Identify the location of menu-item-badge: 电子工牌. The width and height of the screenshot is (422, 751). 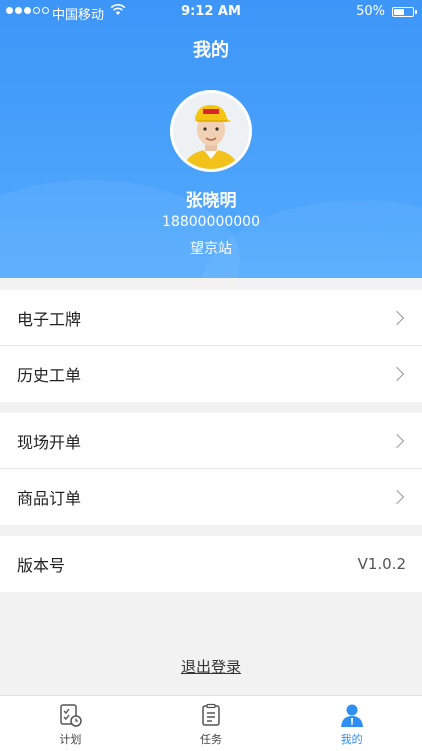
(211, 318).